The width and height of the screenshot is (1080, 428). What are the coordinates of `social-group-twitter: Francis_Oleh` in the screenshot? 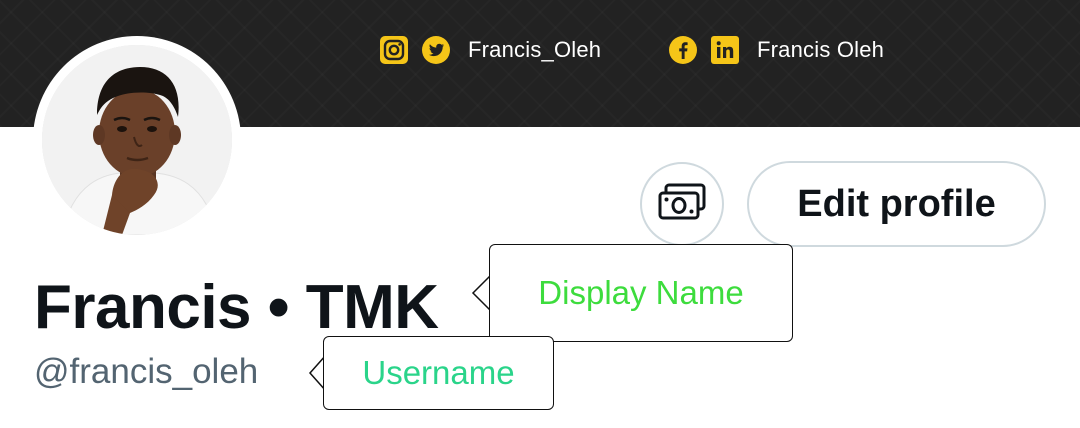 It's located at (489, 50).